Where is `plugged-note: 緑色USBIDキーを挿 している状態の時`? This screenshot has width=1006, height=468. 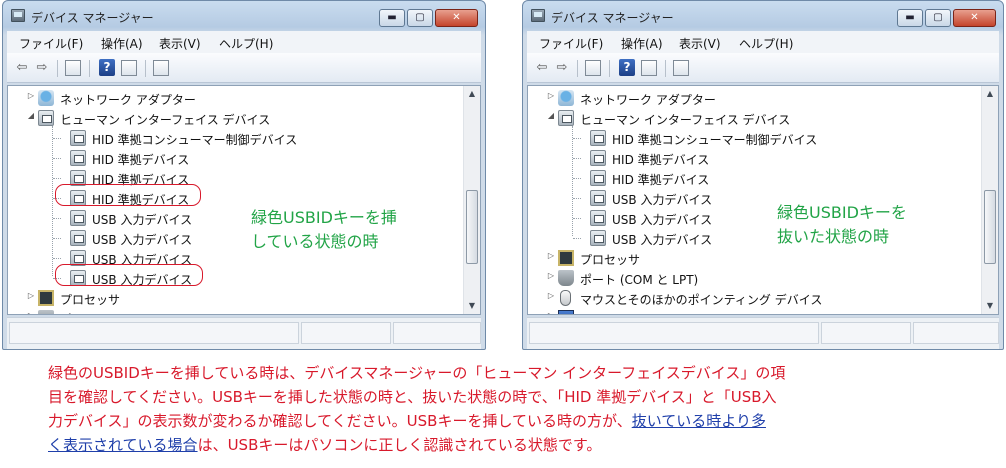 plugged-note: 緑色USBIDキーを挿 している状態の時 is located at coordinates (324, 230).